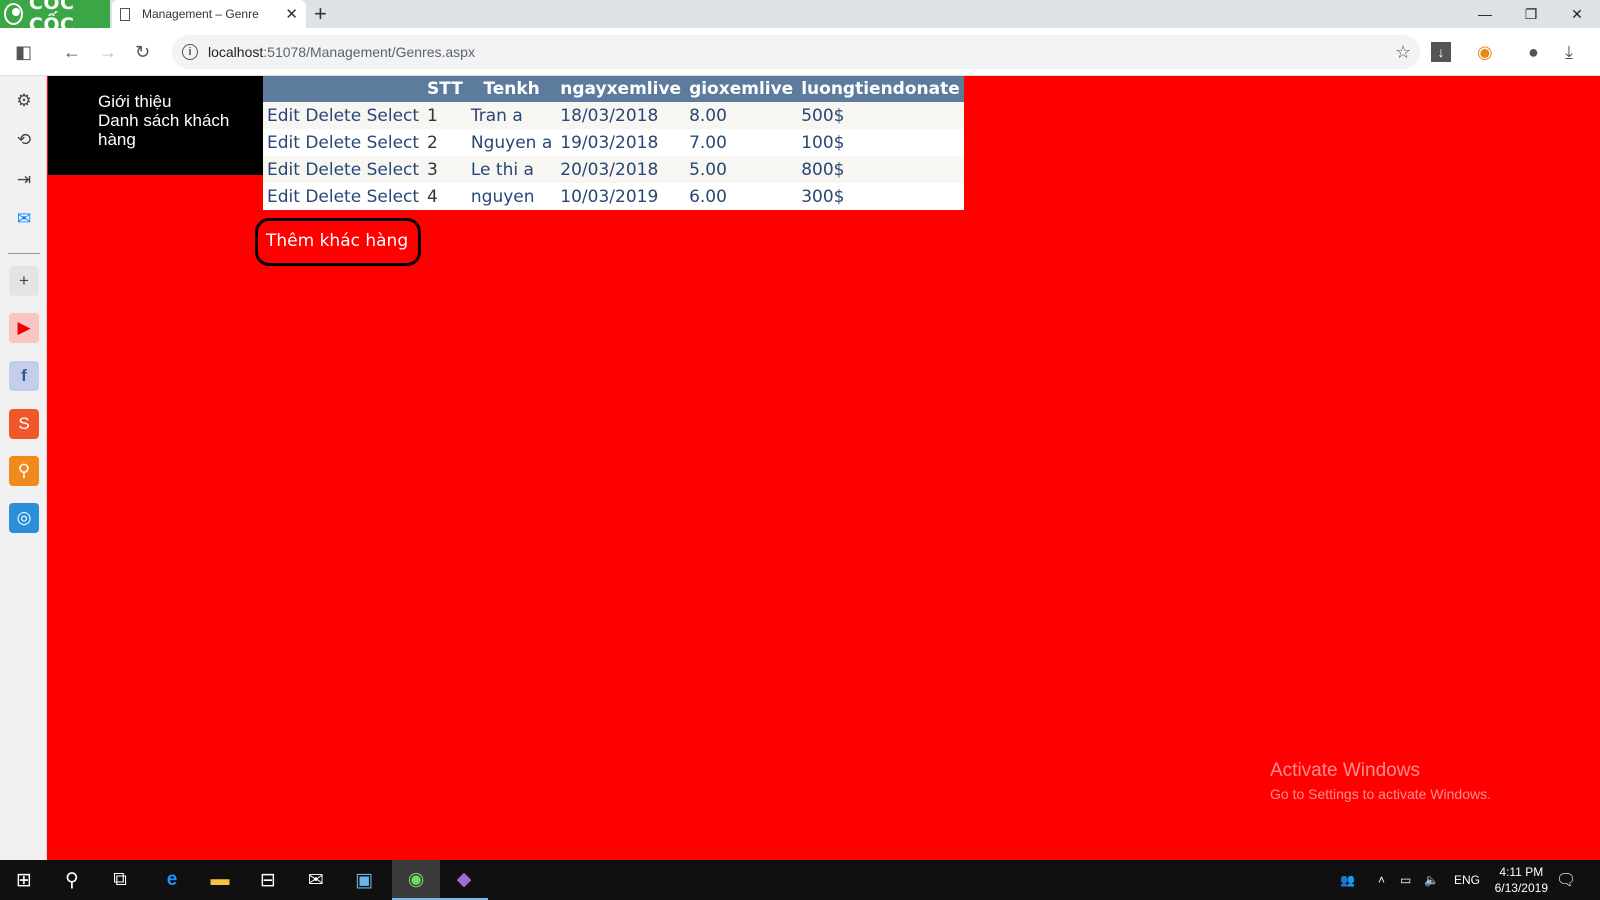 The width and height of the screenshot is (1600, 900). Describe the element at coordinates (741, 142) in the screenshot. I see `cell-gioxemlive: 7.00` at that location.